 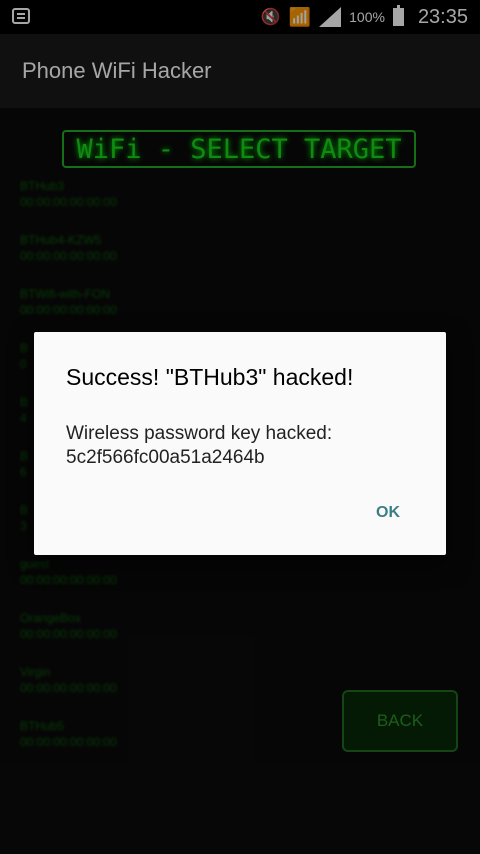 What do you see at coordinates (388, 513) in the screenshot?
I see `ok-button: OK` at bounding box center [388, 513].